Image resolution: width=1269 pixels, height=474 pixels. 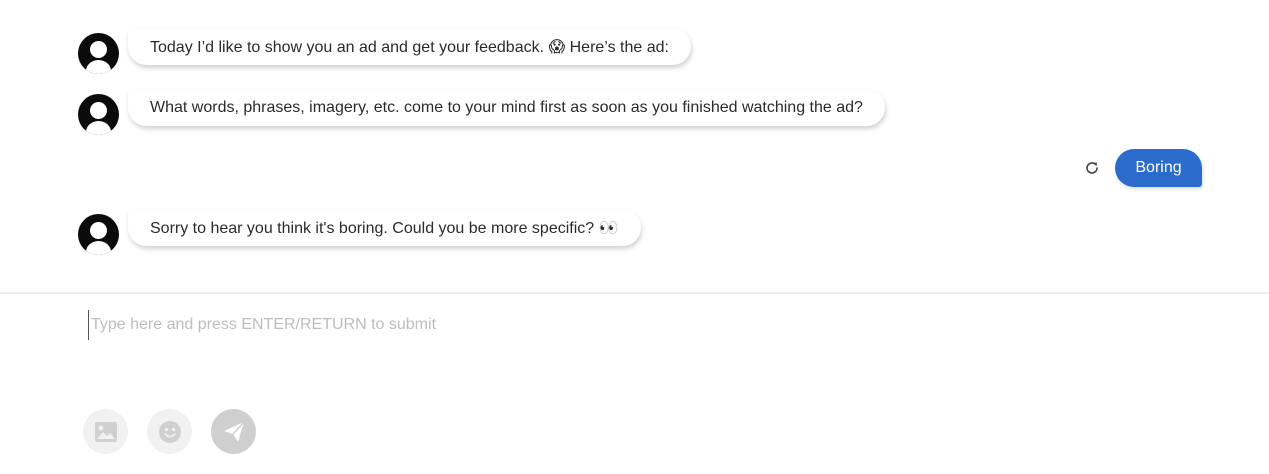 I want to click on eyes-emoji-icon: 👀, so click(x=608, y=227).